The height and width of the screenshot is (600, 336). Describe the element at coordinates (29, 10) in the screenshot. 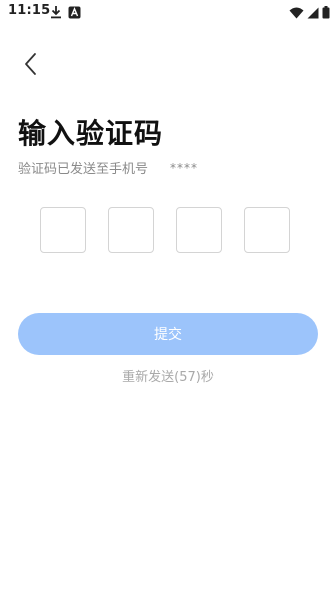

I see `status-time: 11:15` at that location.